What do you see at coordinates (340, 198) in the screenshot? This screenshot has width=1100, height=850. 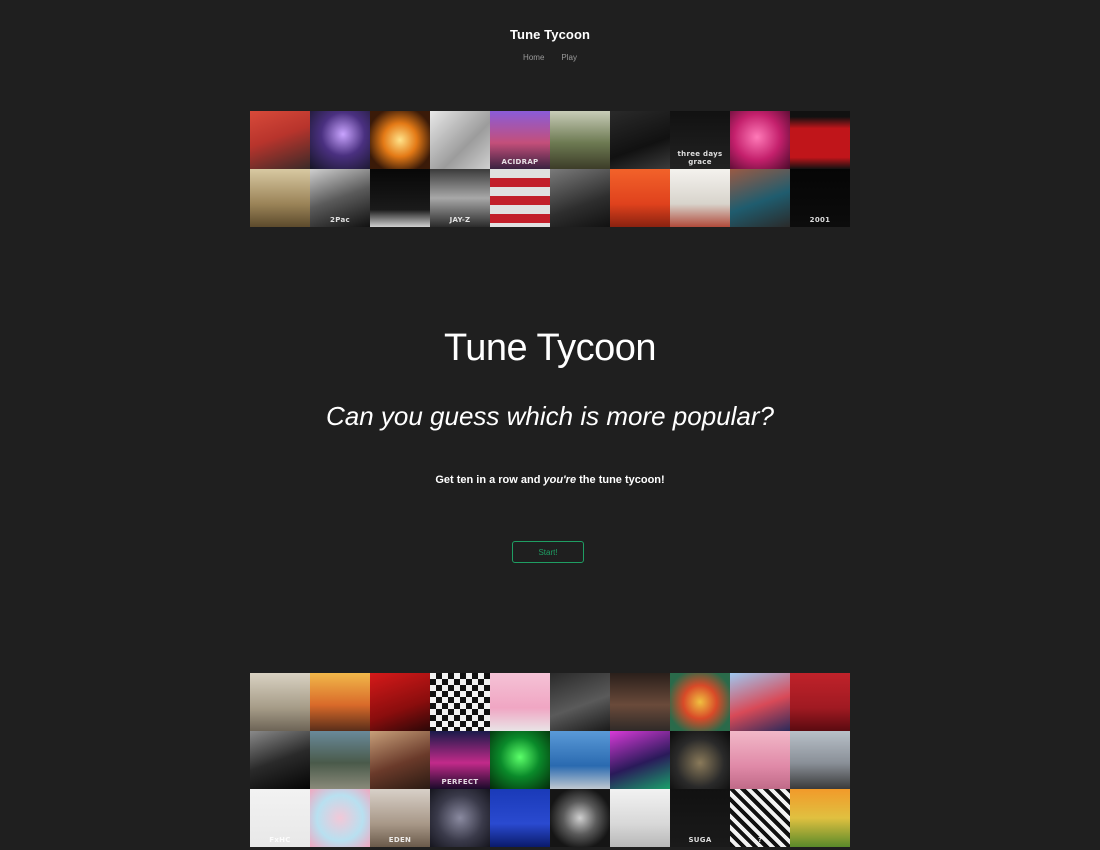 I see `cover-2pac: 2Pac` at bounding box center [340, 198].